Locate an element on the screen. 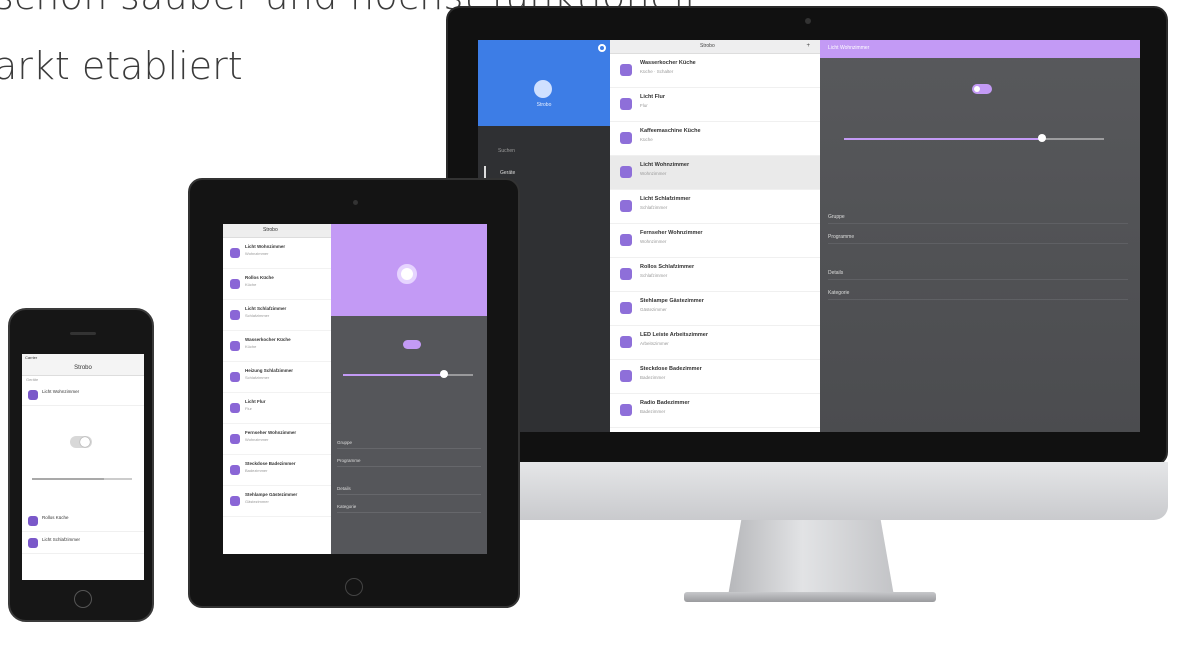  list-item: Heizung Schlafzimmer Schlafzimmer is located at coordinates (277, 377).